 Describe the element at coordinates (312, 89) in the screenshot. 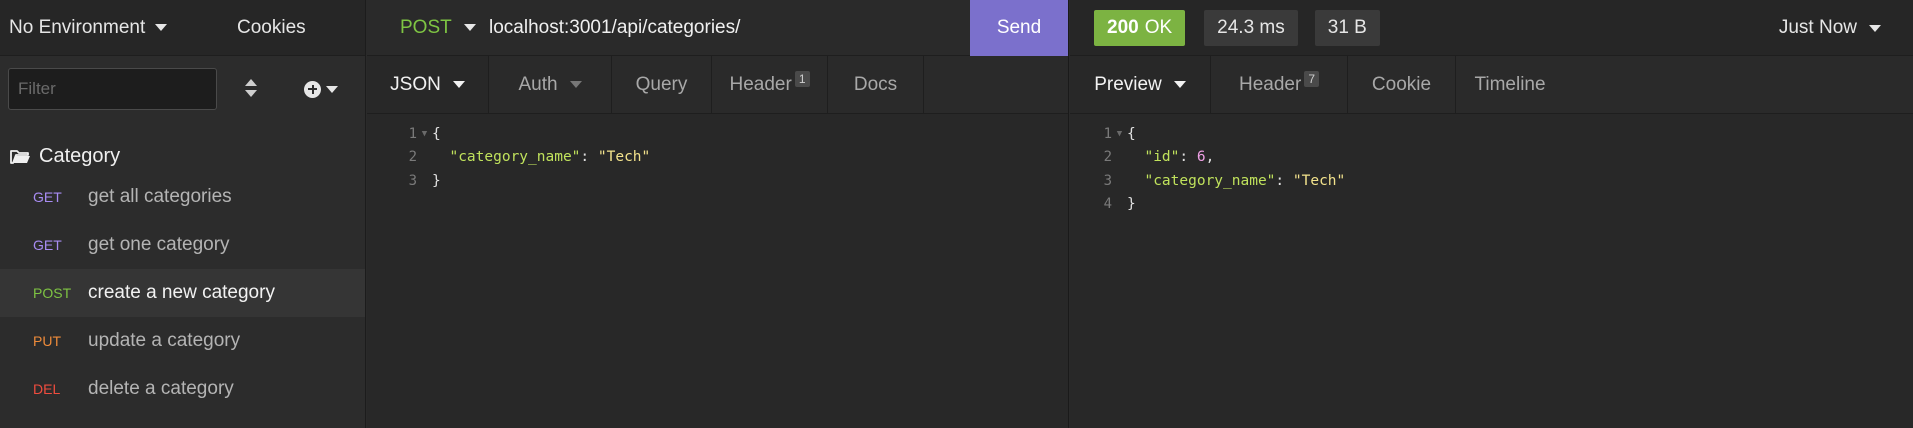

I see `add-circle-icon` at that location.